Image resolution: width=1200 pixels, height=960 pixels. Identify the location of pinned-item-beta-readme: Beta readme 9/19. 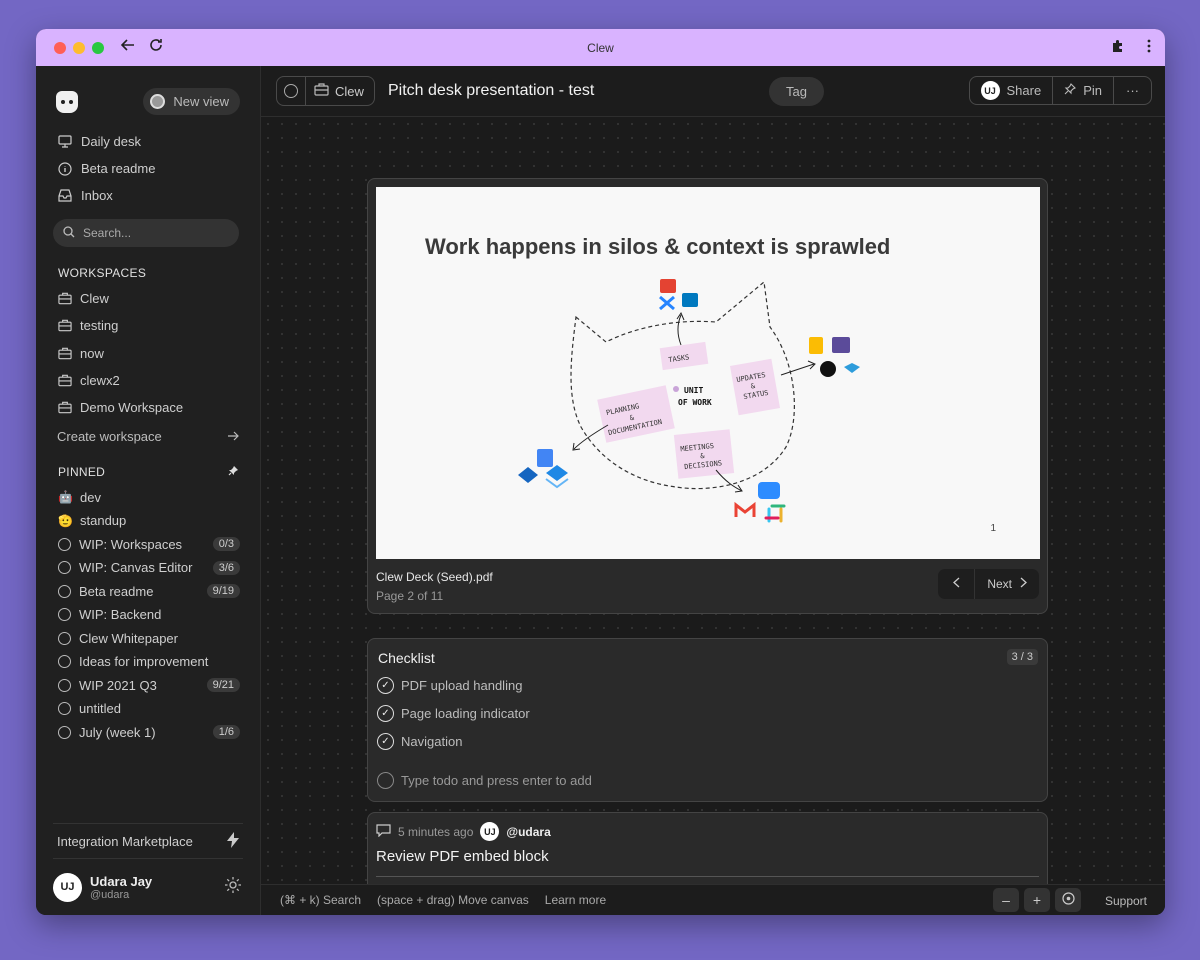
(149, 591).